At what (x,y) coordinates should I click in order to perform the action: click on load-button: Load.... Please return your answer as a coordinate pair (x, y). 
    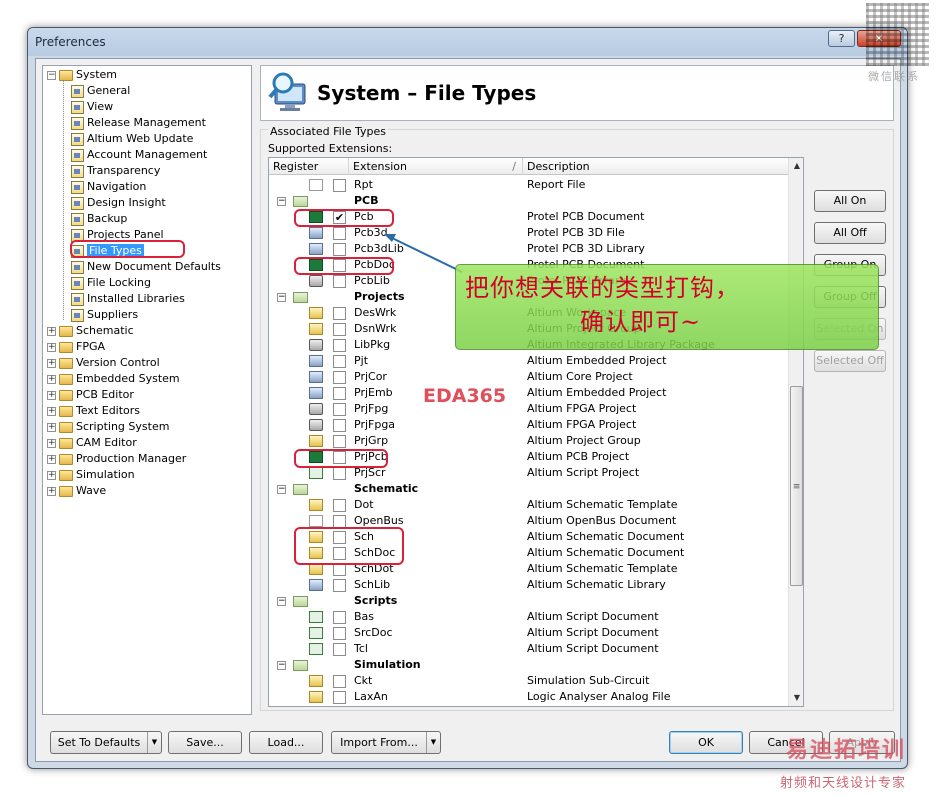
    Looking at the image, I should click on (286, 742).